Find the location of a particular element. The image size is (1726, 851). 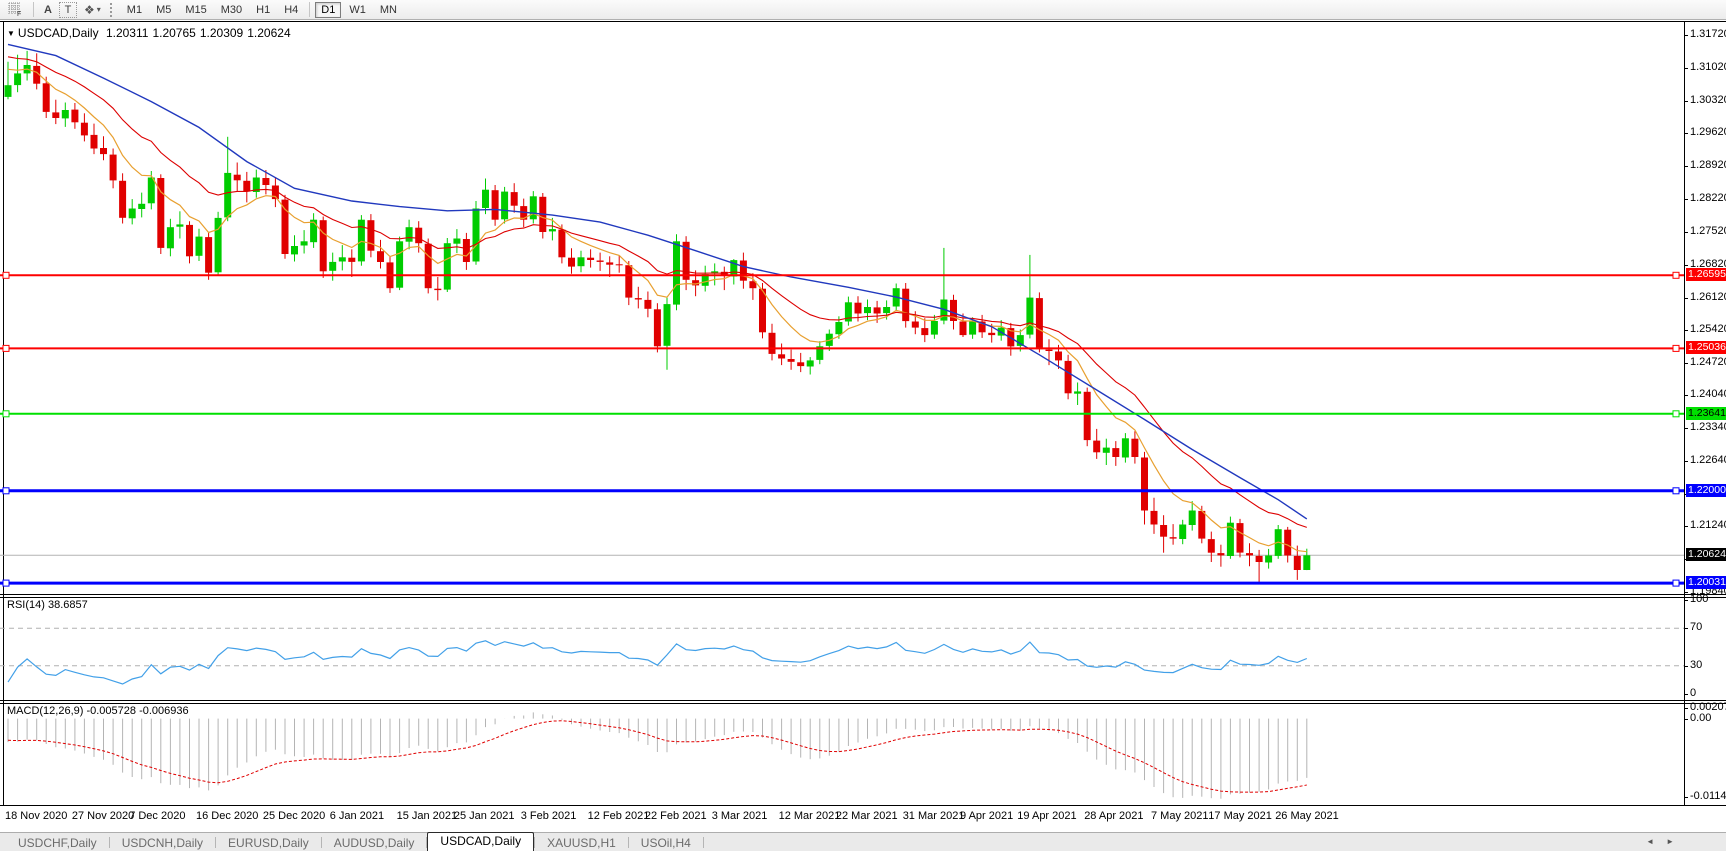

hline-price-tag: 1.26595 is located at coordinates (1706, 275).